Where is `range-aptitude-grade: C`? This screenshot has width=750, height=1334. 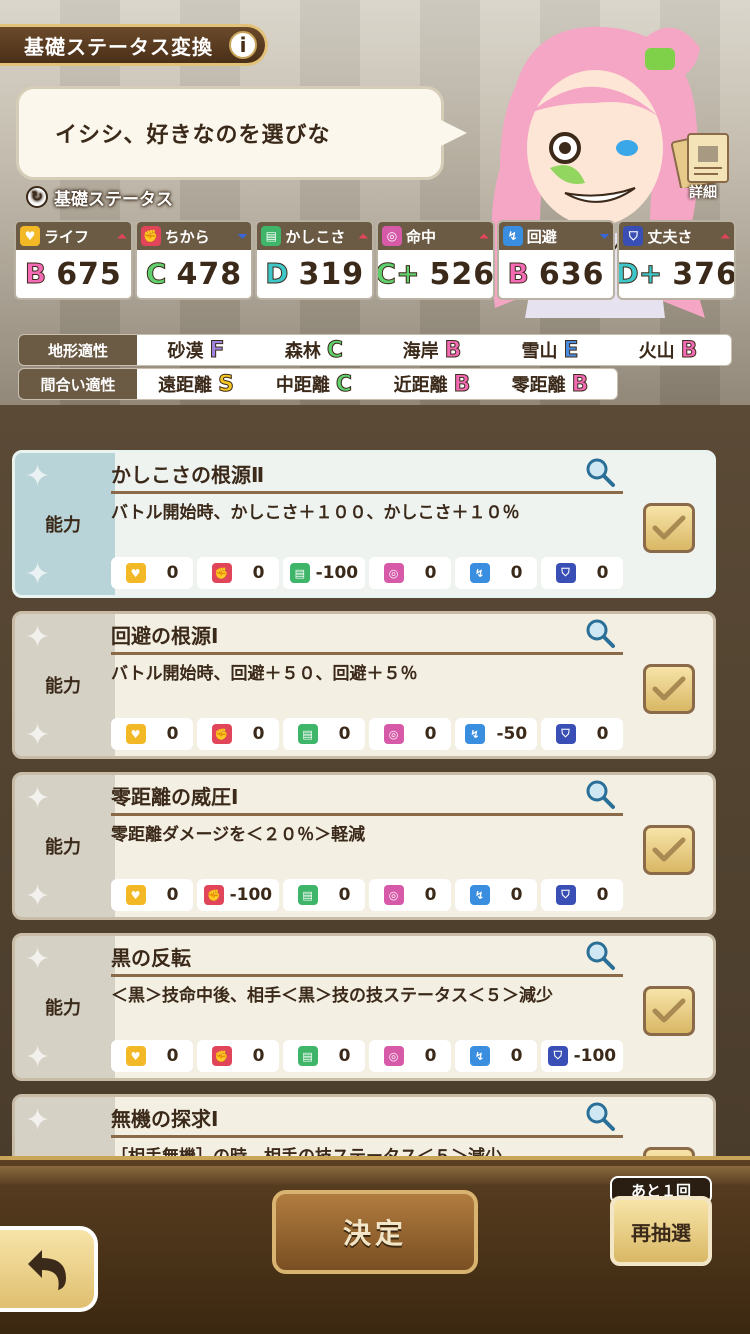 range-aptitude-grade: C is located at coordinates (344, 384).